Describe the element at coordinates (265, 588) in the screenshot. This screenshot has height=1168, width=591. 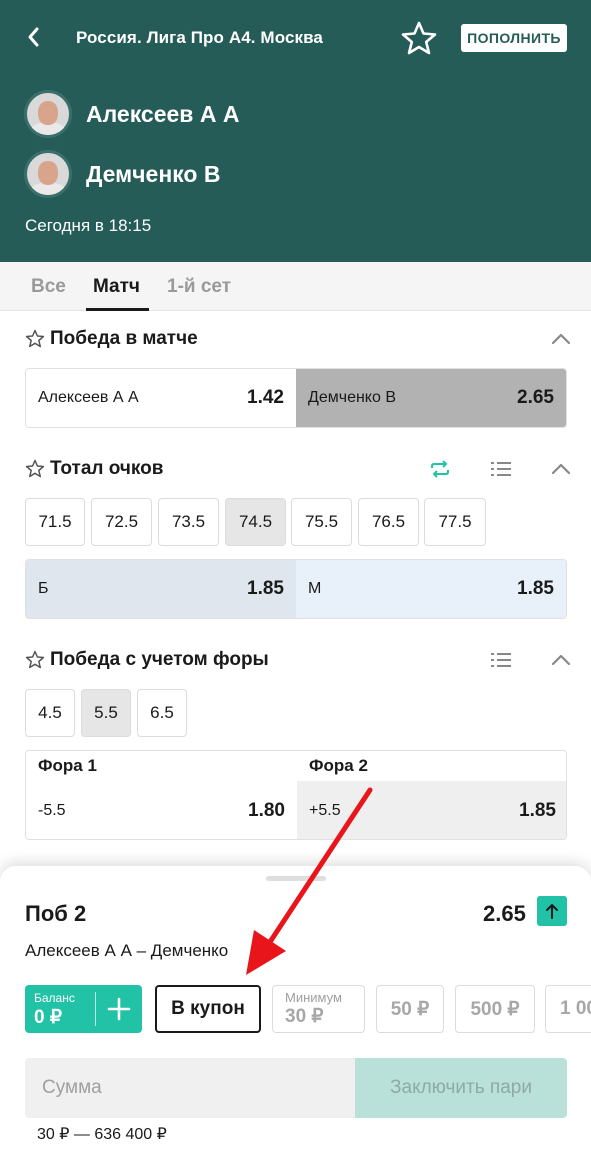
I see `total-over-odd: 1.85` at that location.